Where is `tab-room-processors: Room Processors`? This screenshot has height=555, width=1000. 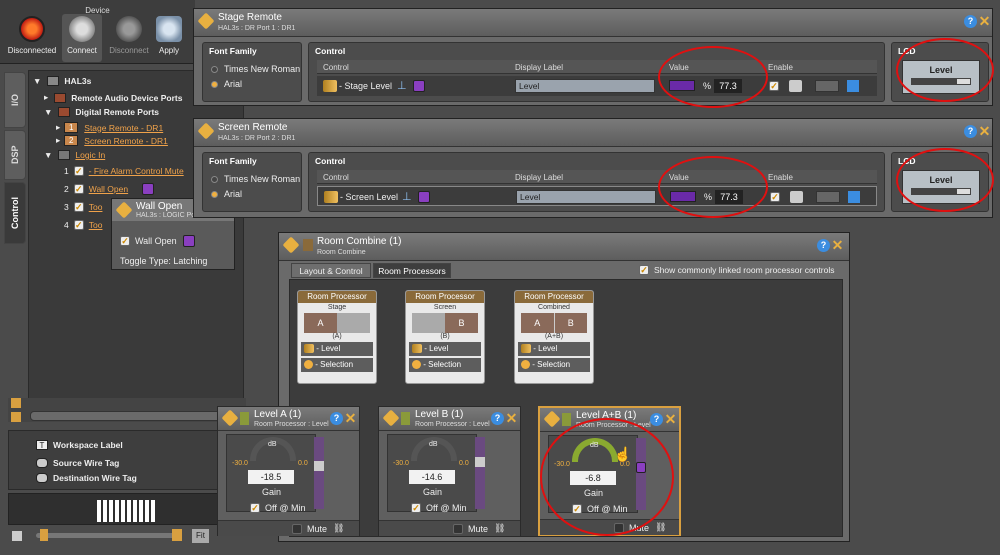
tab-room-processors: Room Processors is located at coordinates (412, 270).